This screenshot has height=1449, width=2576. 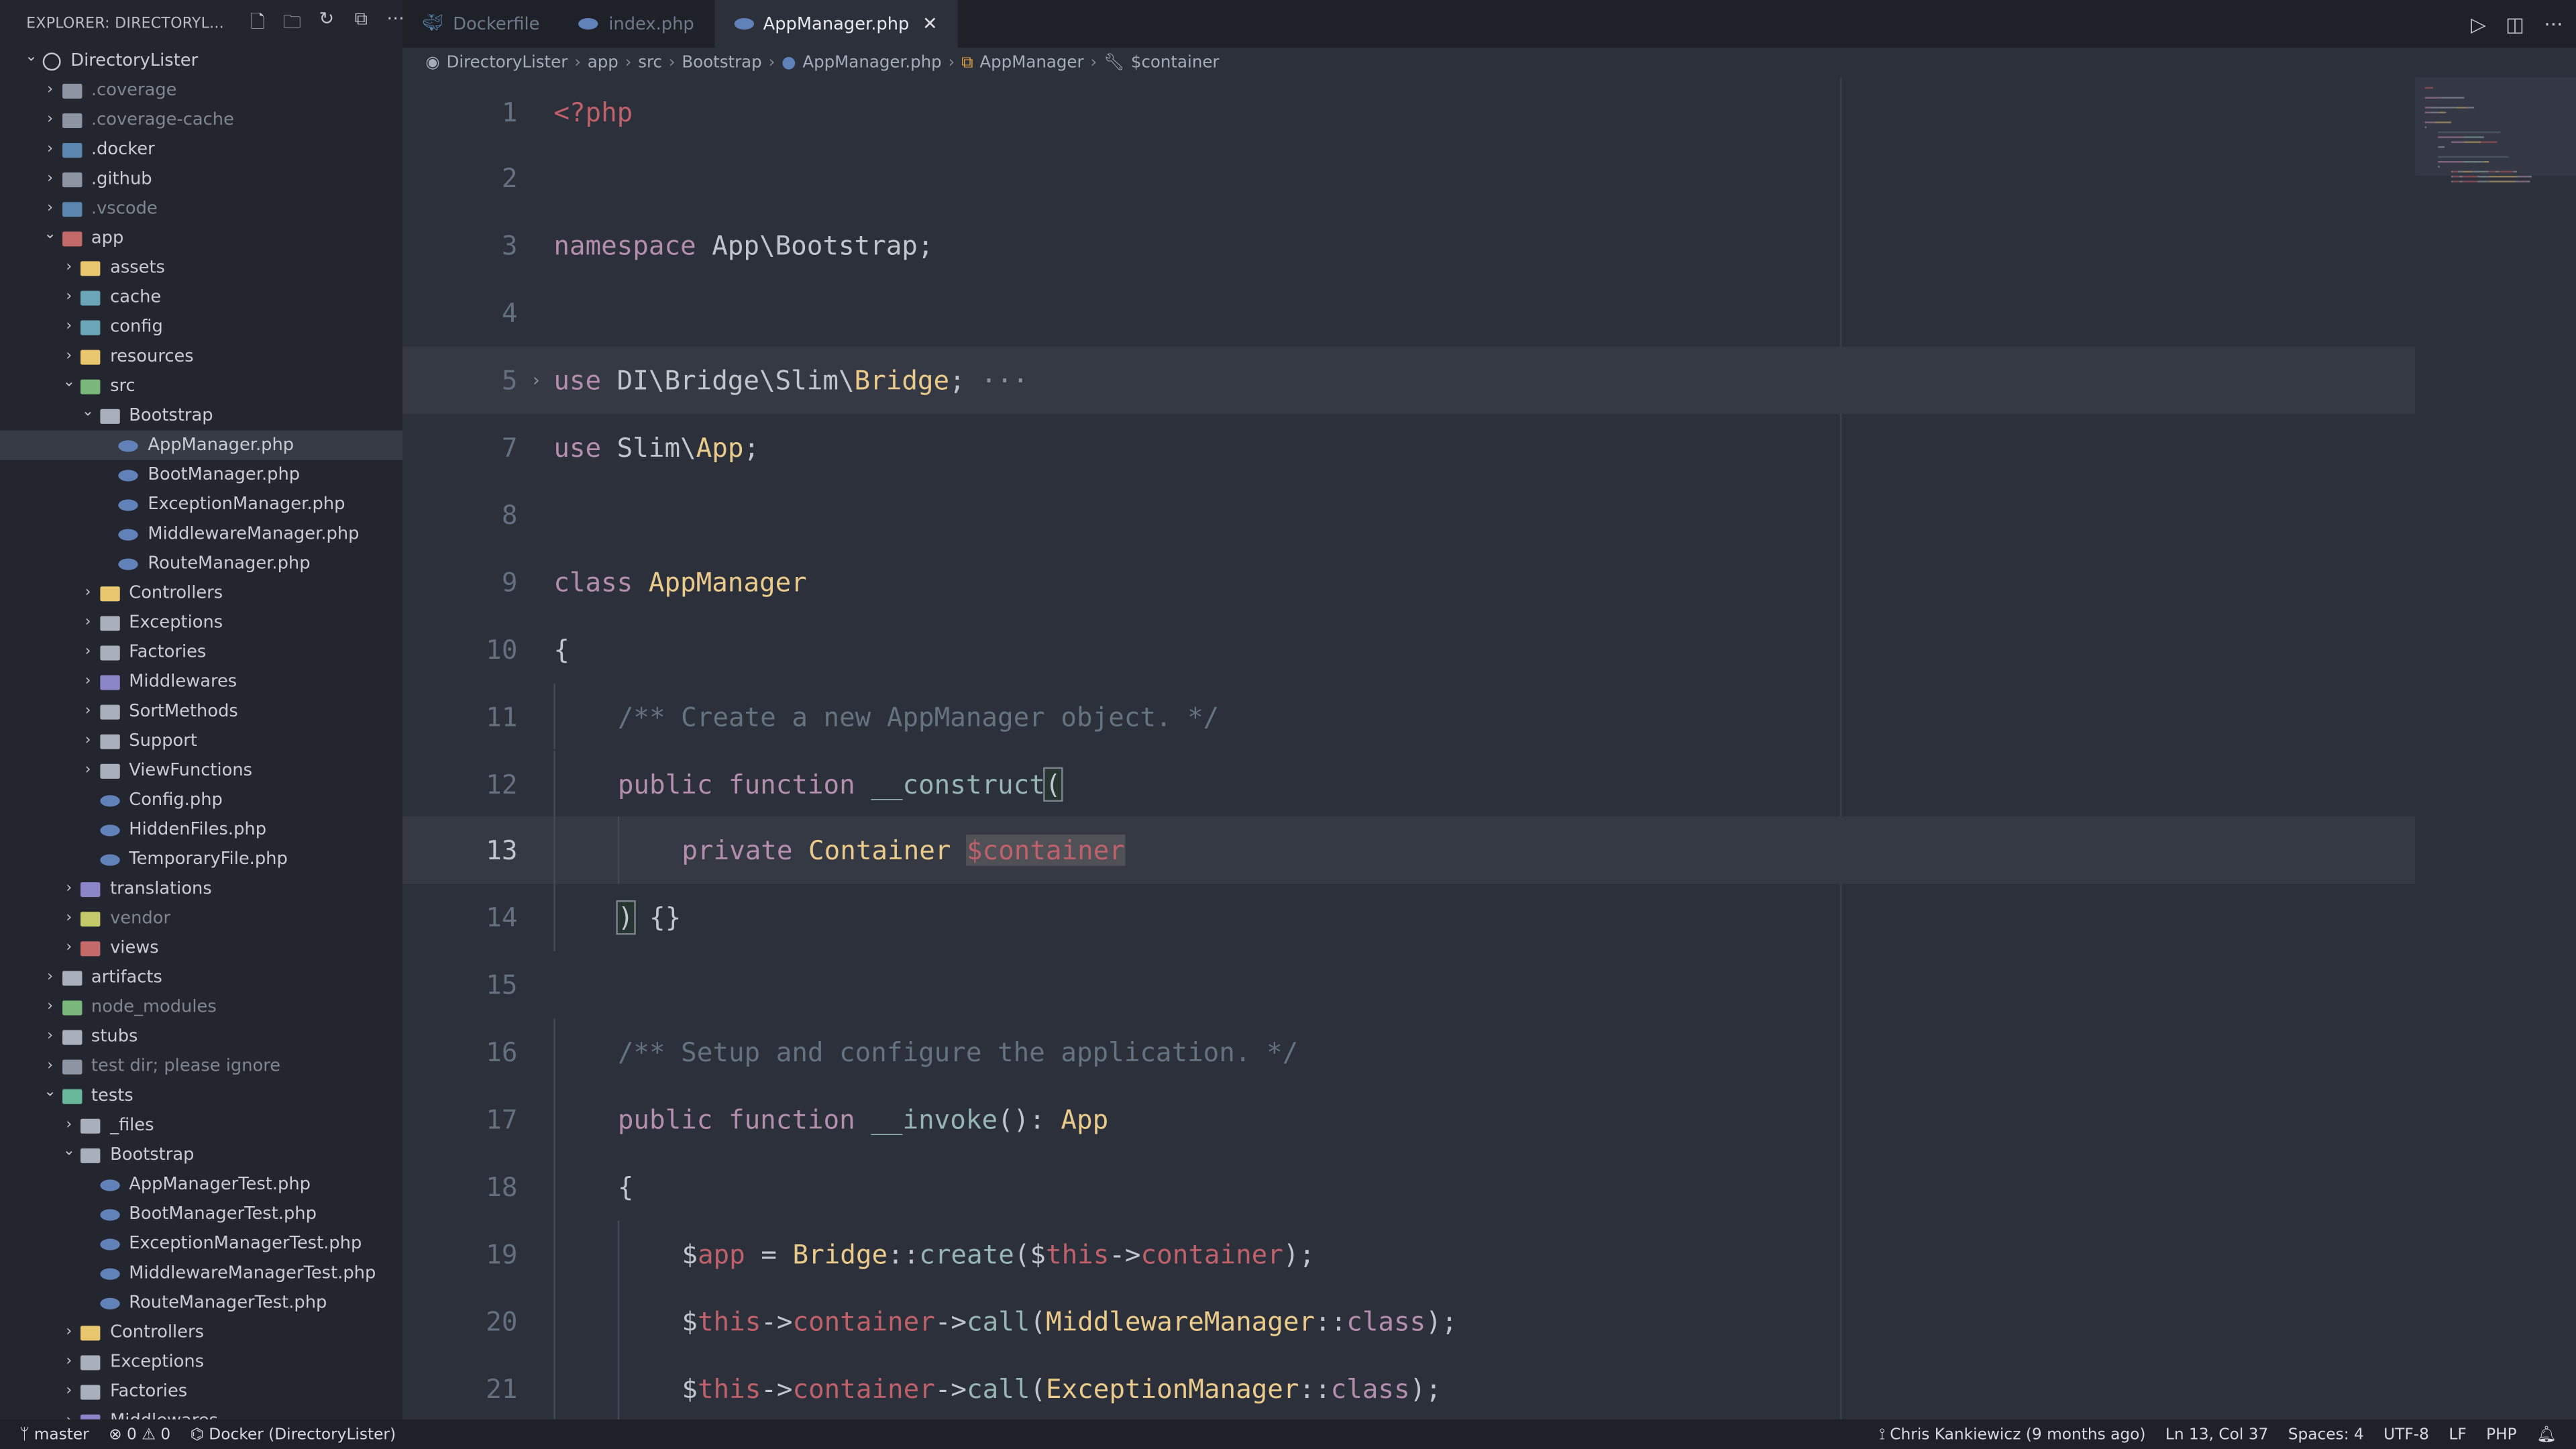 I want to click on breadcrumb-item: Bootstrap, so click(x=721, y=63).